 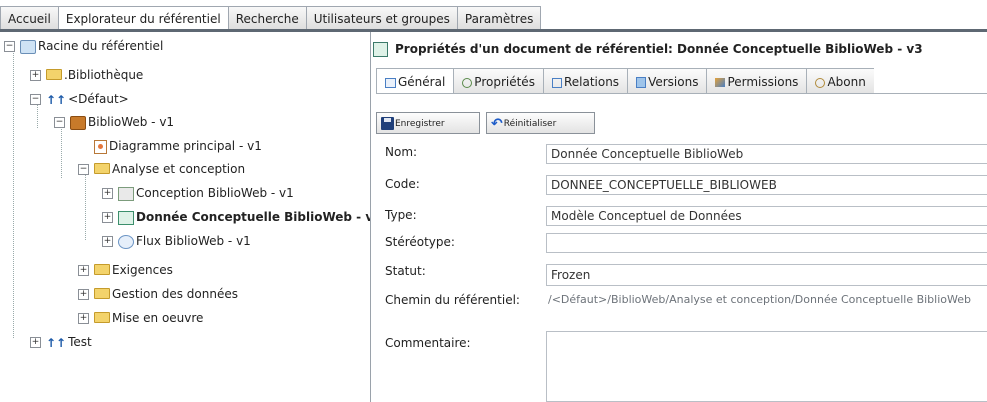 I want to click on tree-item-label: Donnée Conceptuelle BiblioWeb - v, so click(x=253, y=217).